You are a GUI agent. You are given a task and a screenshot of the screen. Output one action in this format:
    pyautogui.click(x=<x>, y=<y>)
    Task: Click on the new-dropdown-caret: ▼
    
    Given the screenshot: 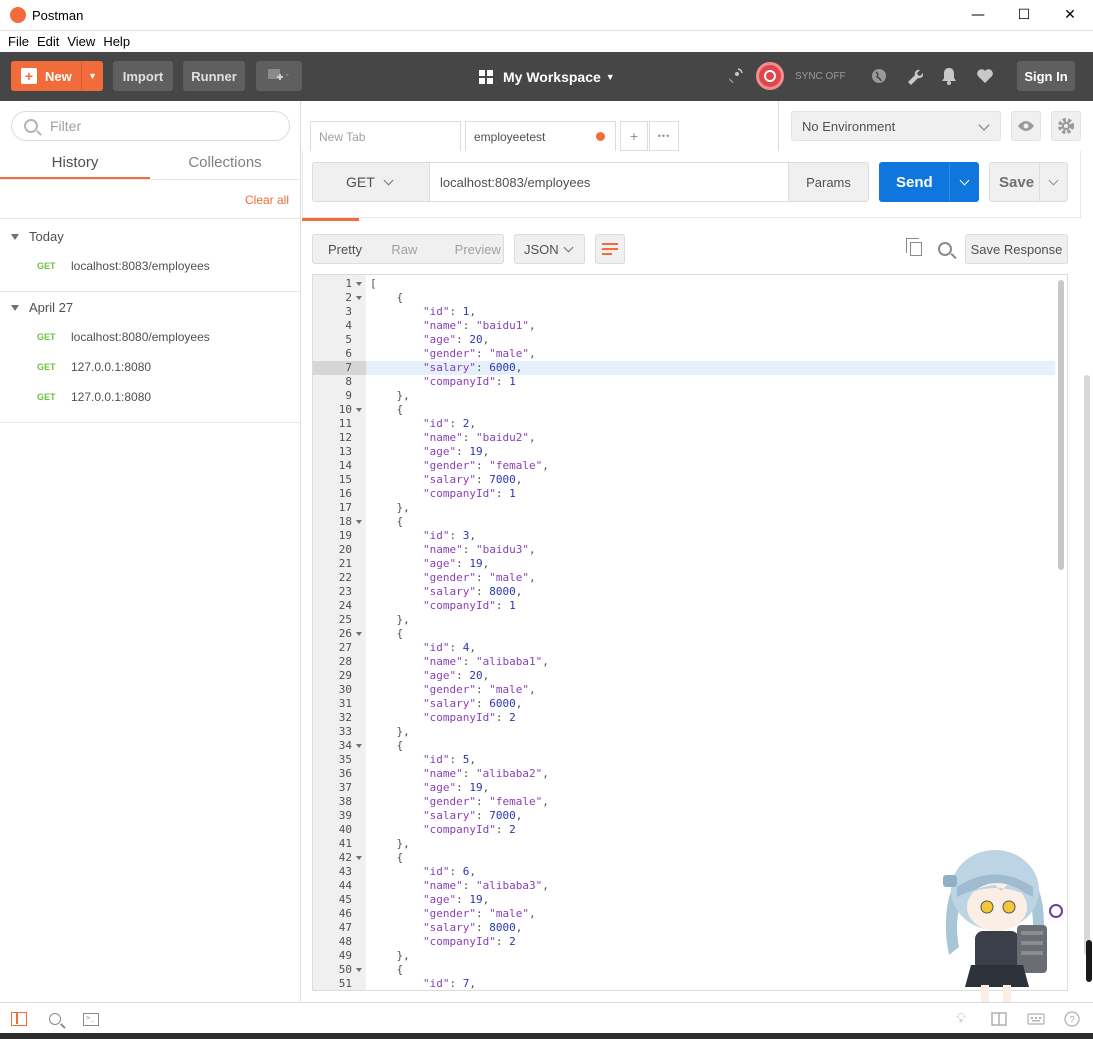 What is the action you would take?
    pyautogui.click(x=92, y=76)
    